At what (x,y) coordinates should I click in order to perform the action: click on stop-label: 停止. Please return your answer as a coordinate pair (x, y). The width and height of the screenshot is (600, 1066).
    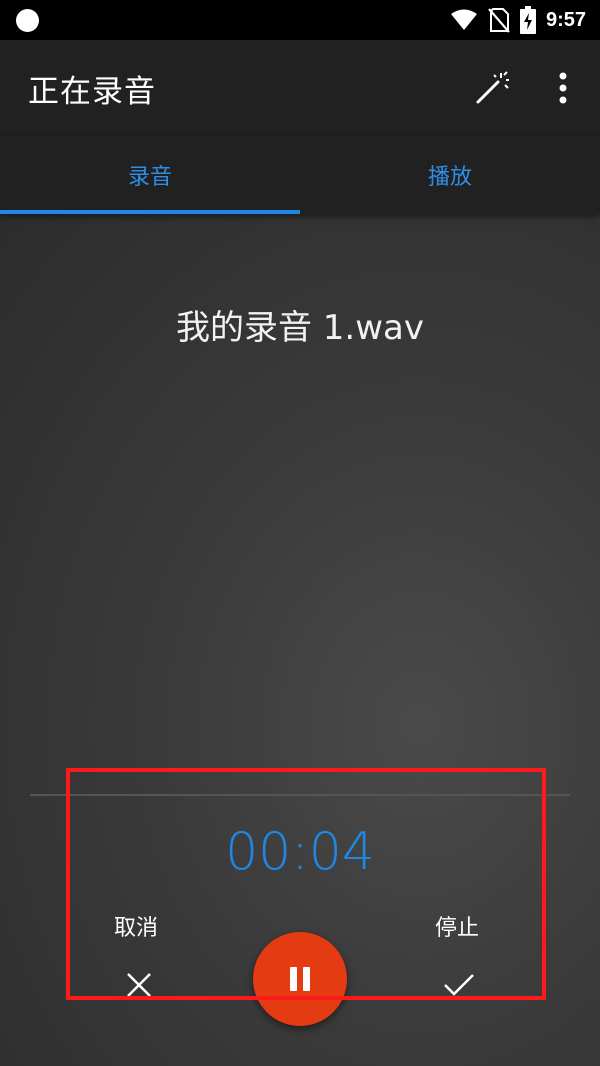
    Looking at the image, I should click on (457, 928).